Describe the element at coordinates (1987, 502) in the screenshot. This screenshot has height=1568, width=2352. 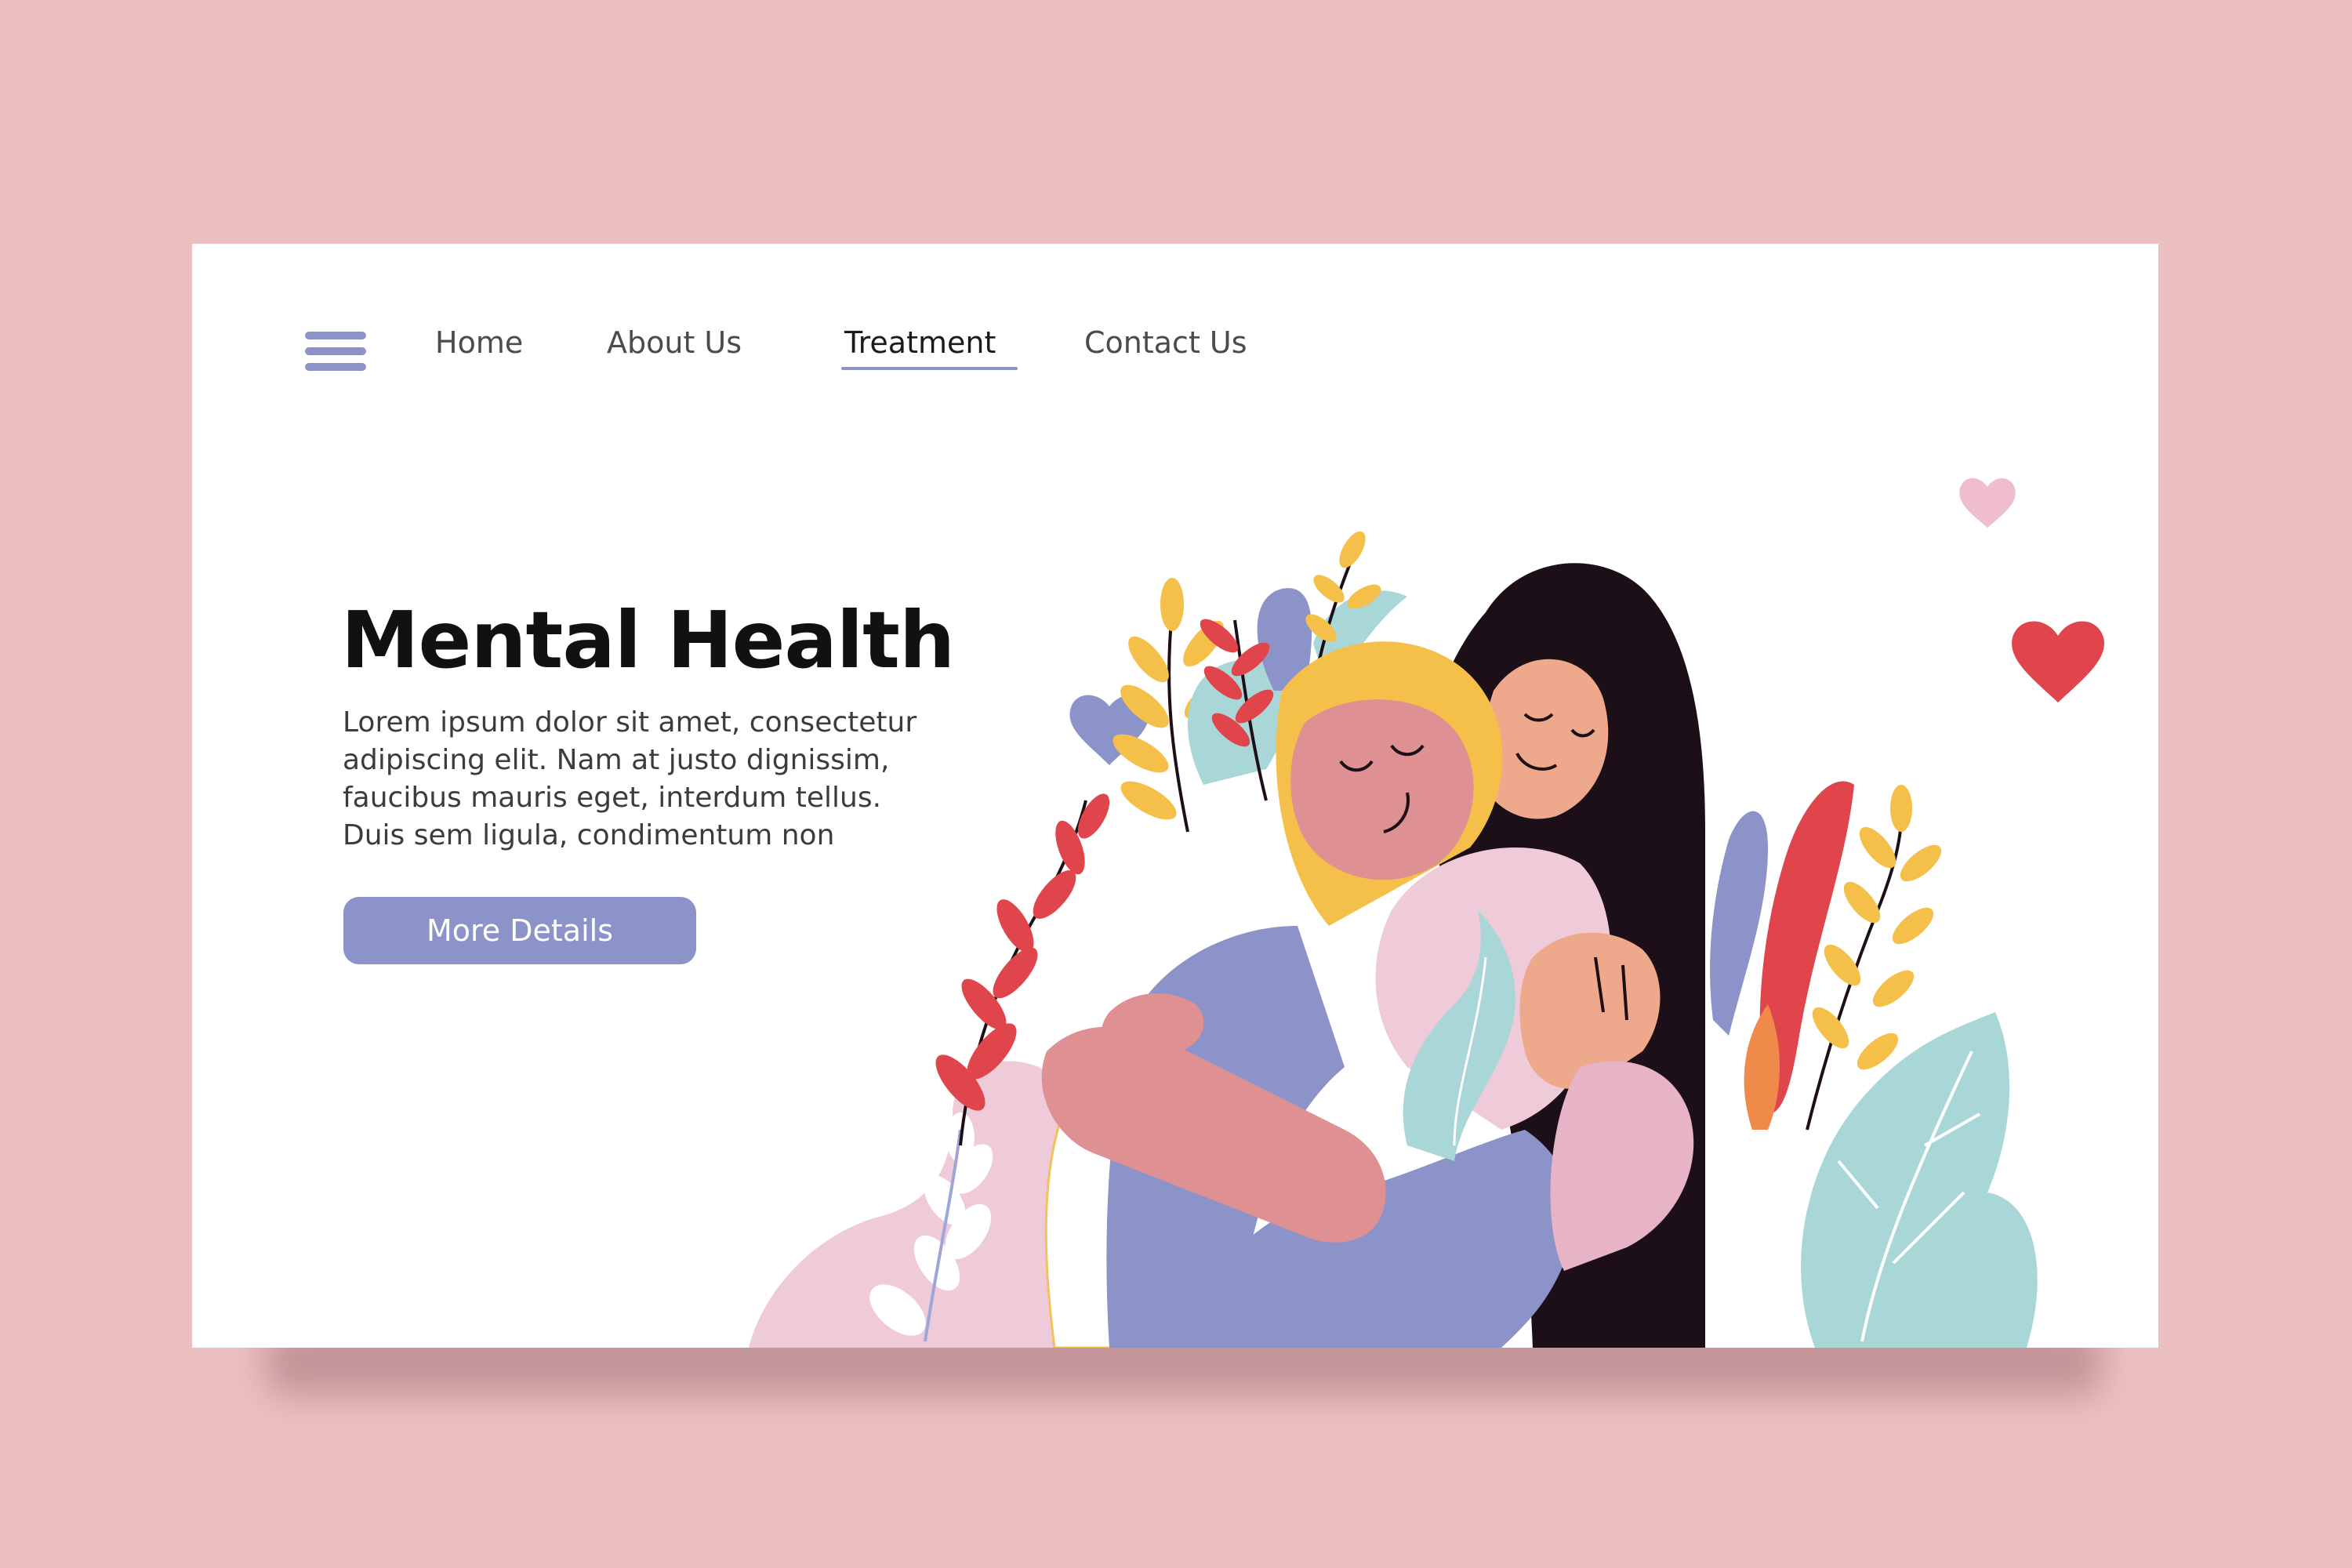
I see `heart-icon-pink` at that location.